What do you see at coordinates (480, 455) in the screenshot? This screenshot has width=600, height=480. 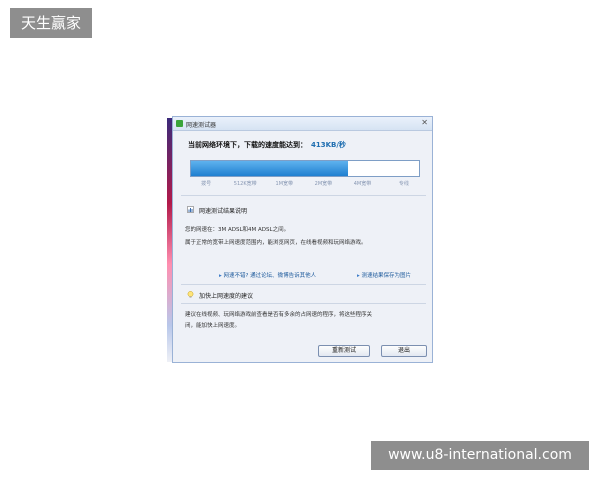 I see `watermark-bottom: www.u8-international.com` at bounding box center [480, 455].